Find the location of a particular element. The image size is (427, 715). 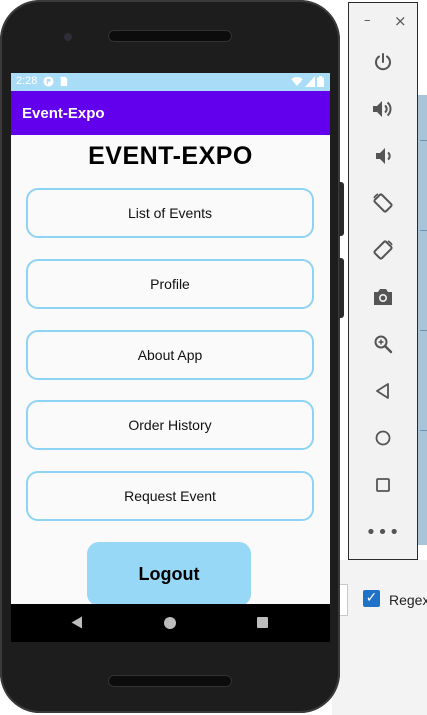

top-speaker is located at coordinates (170, 36).